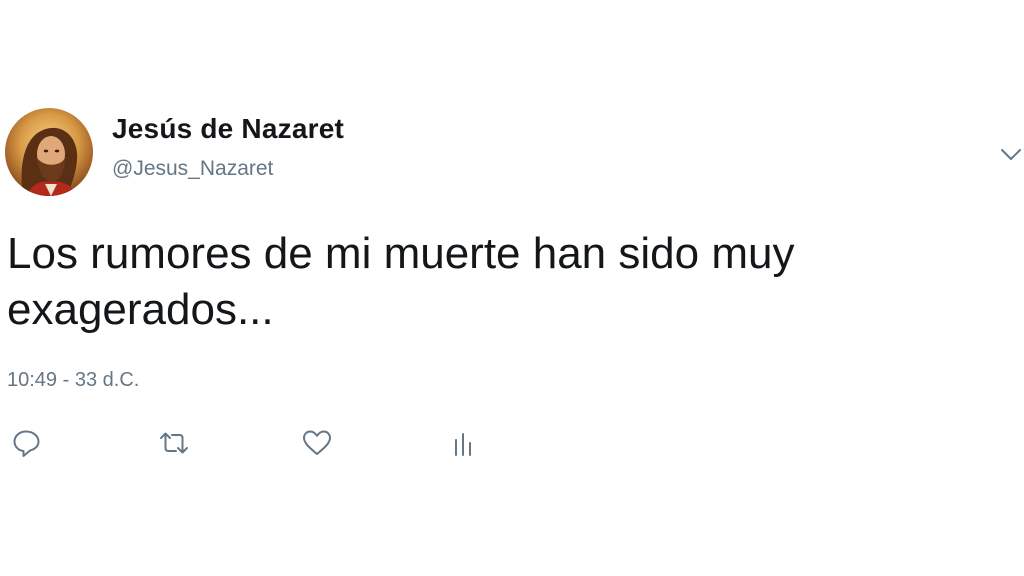 Image resolution: width=1024 pixels, height=576 pixels. What do you see at coordinates (73, 380) in the screenshot?
I see `tweet-timestamp: 10:49 - 33 d.C.` at bounding box center [73, 380].